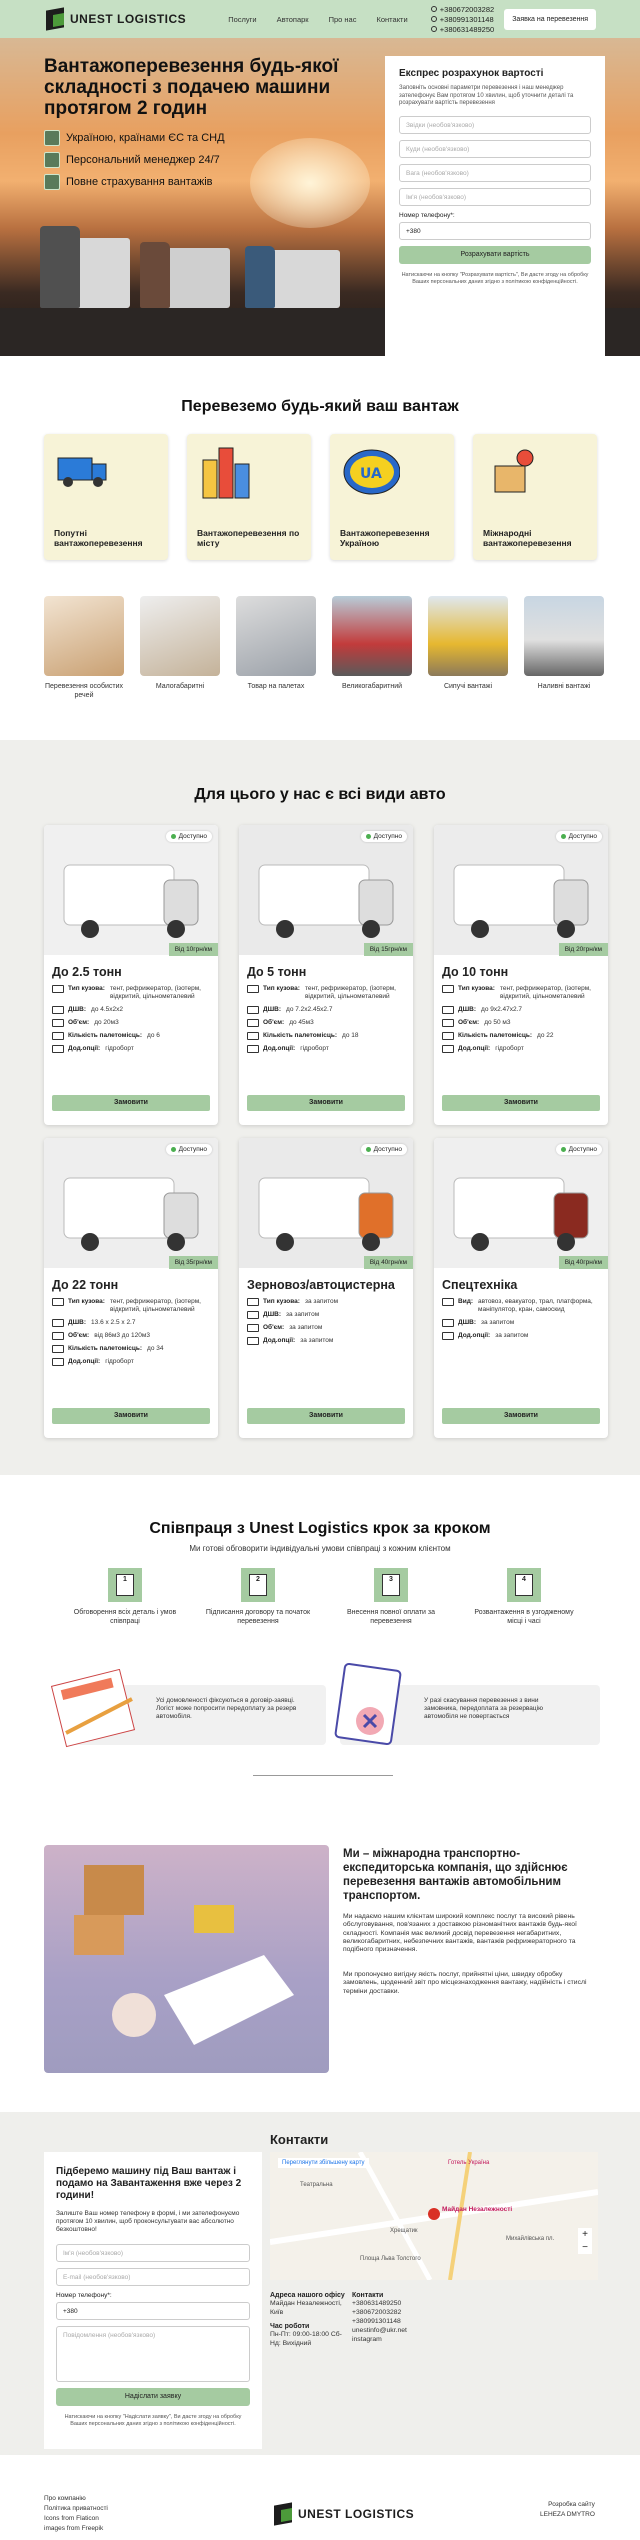 This screenshot has width=640, height=2540. Describe the element at coordinates (379, 2330) in the screenshot. I see `email-link: unestinfo@ukr.net` at that location.